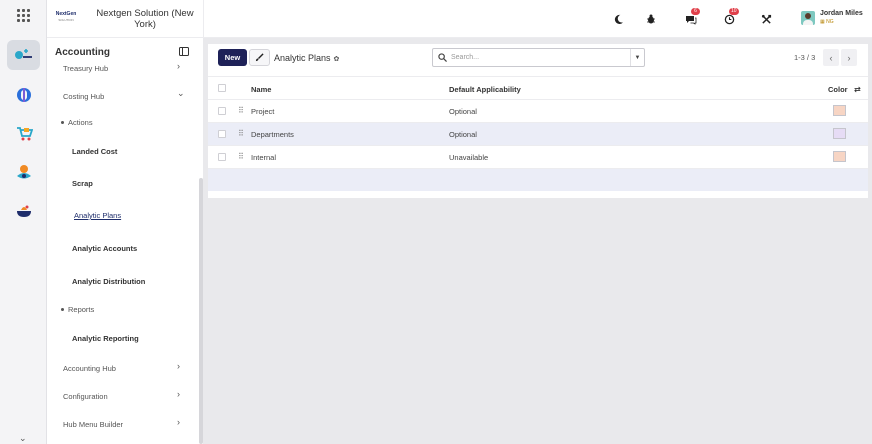 This screenshot has height=444, width=872. What do you see at coordinates (23, 15) in the screenshot?
I see `app-grid-icon` at bounding box center [23, 15].